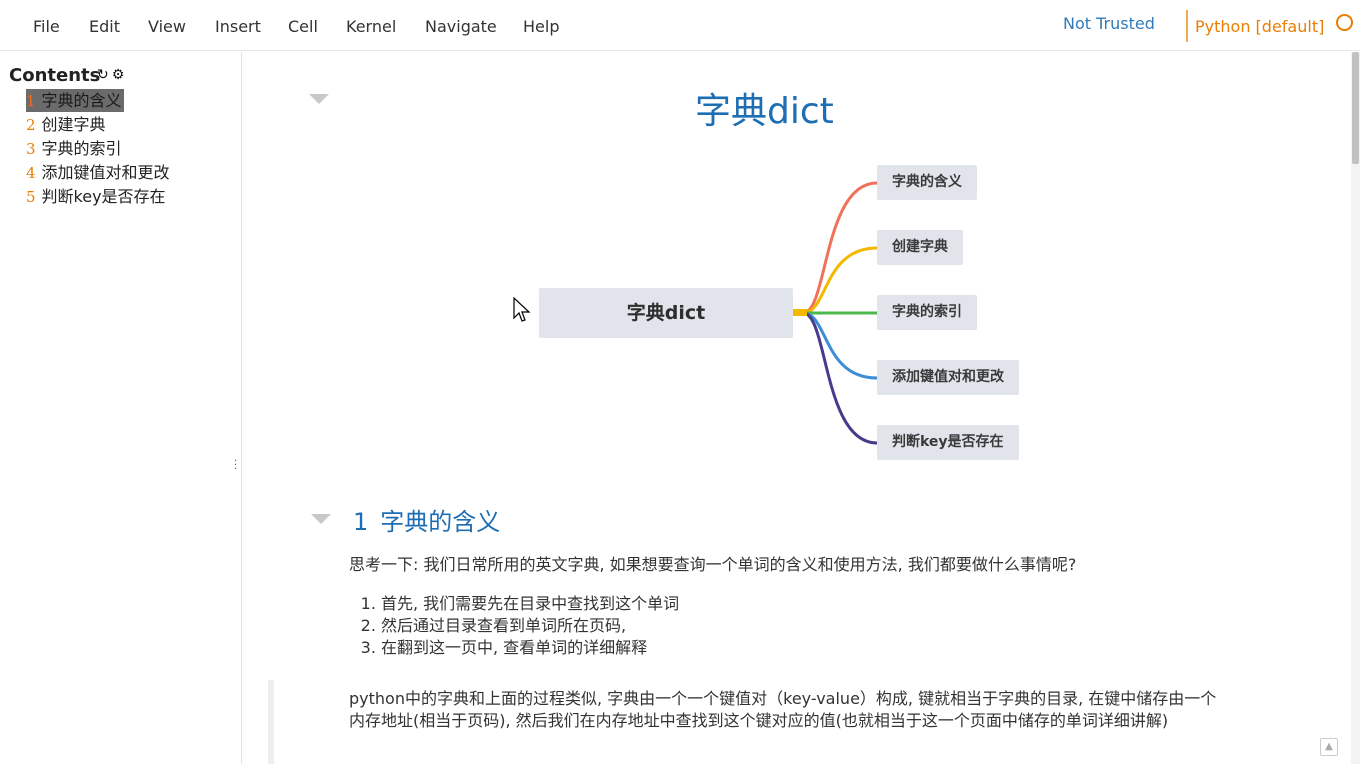 The width and height of the screenshot is (1360, 764). Describe the element at coordinates (1260, 26) in the screenshot. I see `kernel-name: Python [default]` at that location.